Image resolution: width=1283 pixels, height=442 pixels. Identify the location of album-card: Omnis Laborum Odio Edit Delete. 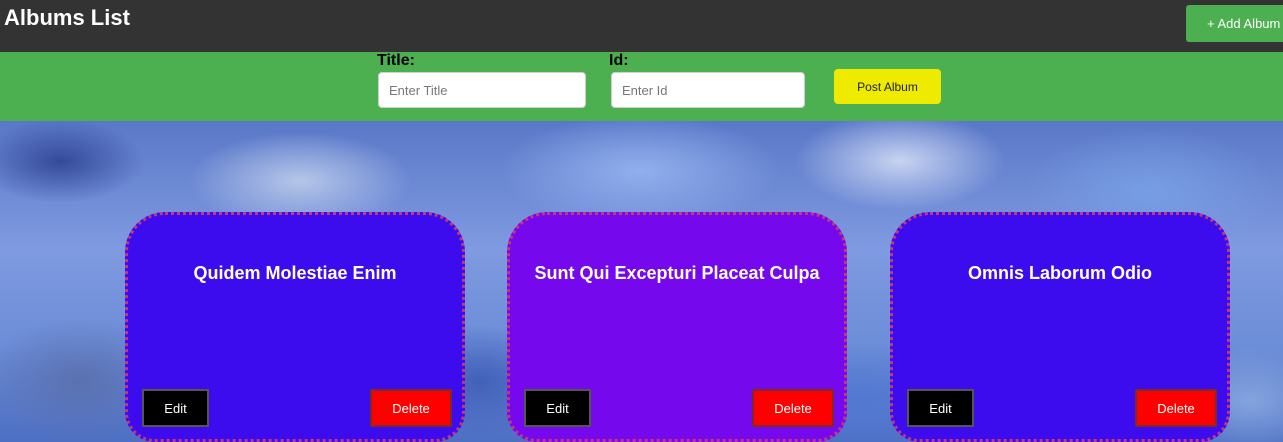
(1060, 327).